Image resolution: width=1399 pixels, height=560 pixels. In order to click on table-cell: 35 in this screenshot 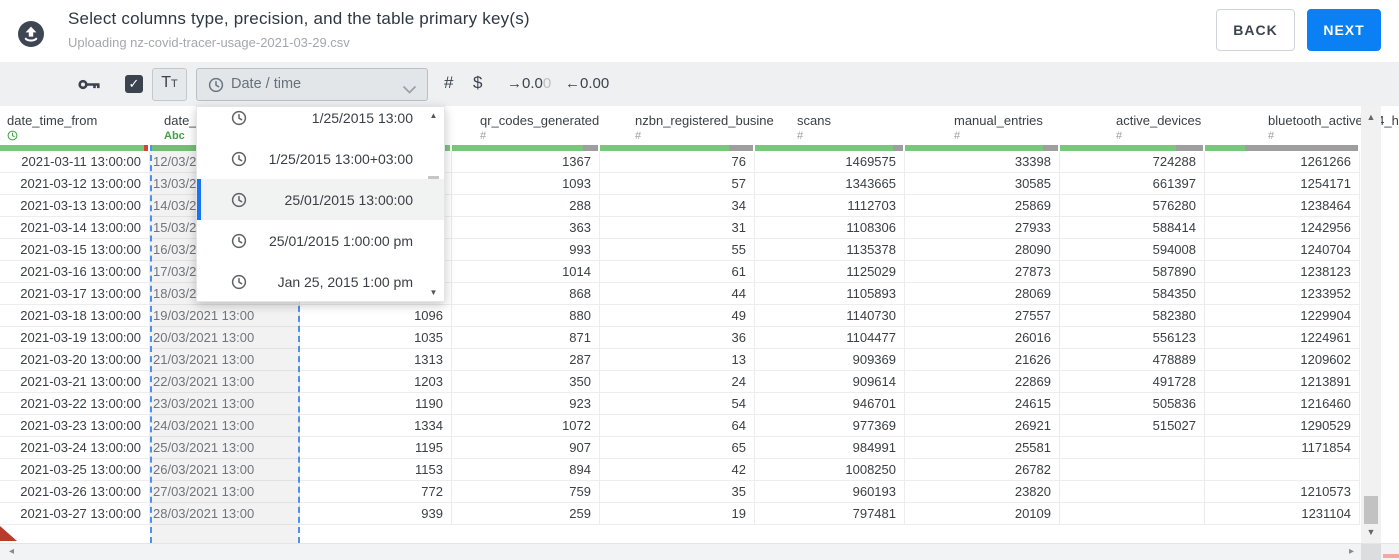, I will do `click(677, 491)`.